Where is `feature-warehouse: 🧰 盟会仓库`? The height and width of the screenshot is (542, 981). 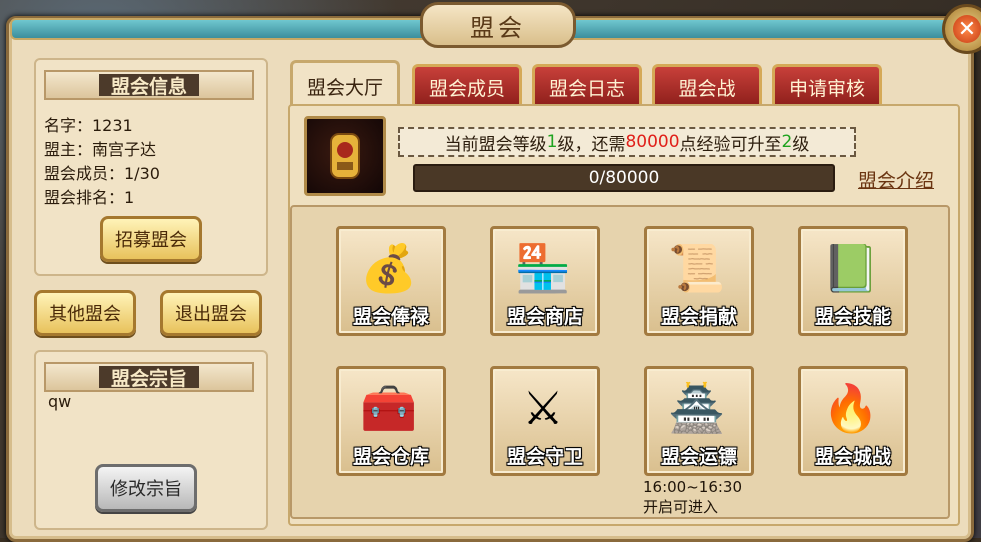
feature-warehouse: 🧰 盟会仓库 is located at coordinates (391, 421).